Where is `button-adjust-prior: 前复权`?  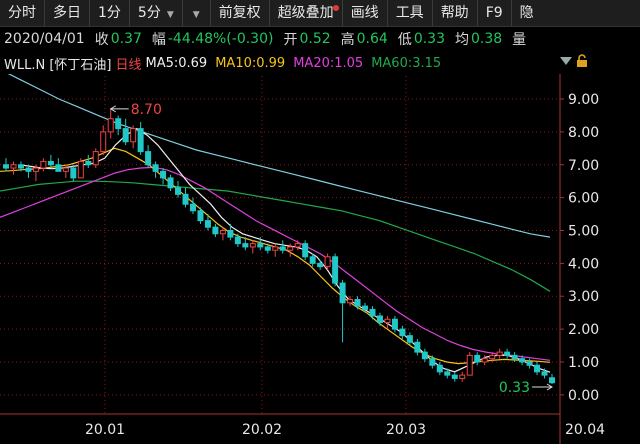 button-adjust-prior: 前复权 is located at coordinates (240, 13).